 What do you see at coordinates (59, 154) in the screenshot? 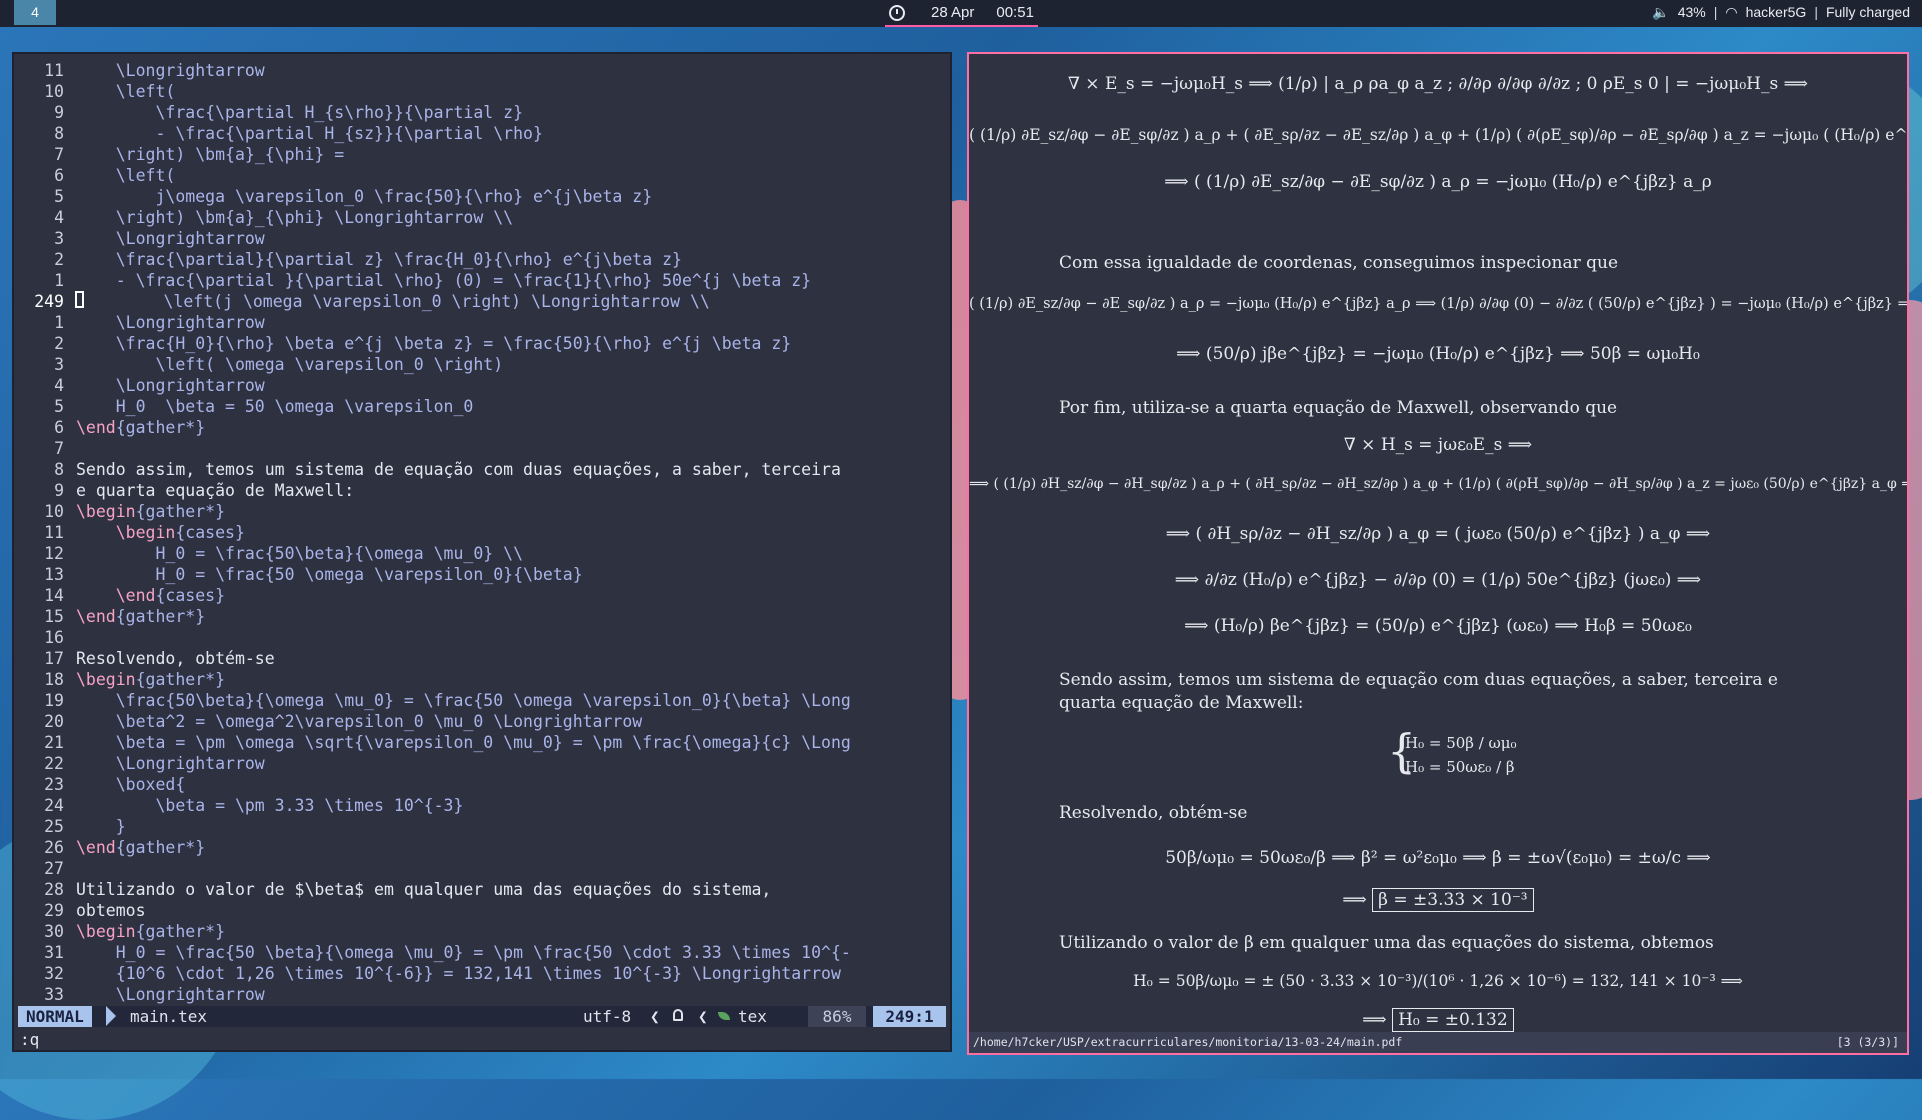
I see `line-number: 7` at bounding box center [59, 154].